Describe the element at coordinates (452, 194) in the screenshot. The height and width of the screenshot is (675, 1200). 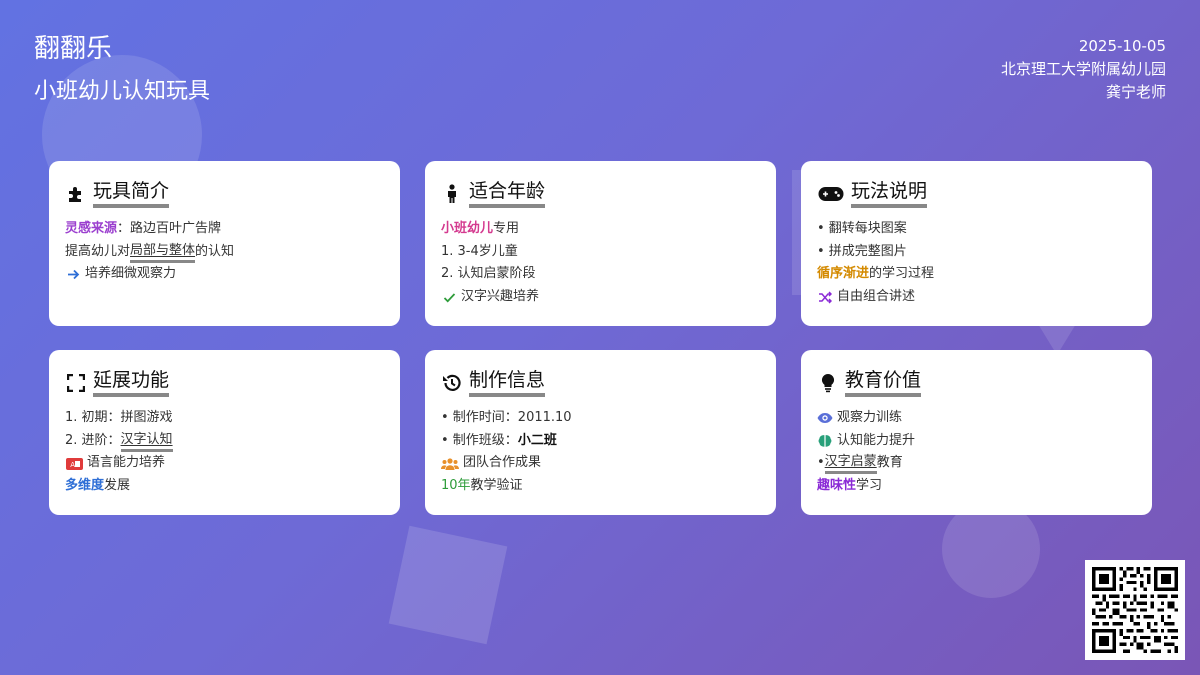
I see `child-icon` at that location.